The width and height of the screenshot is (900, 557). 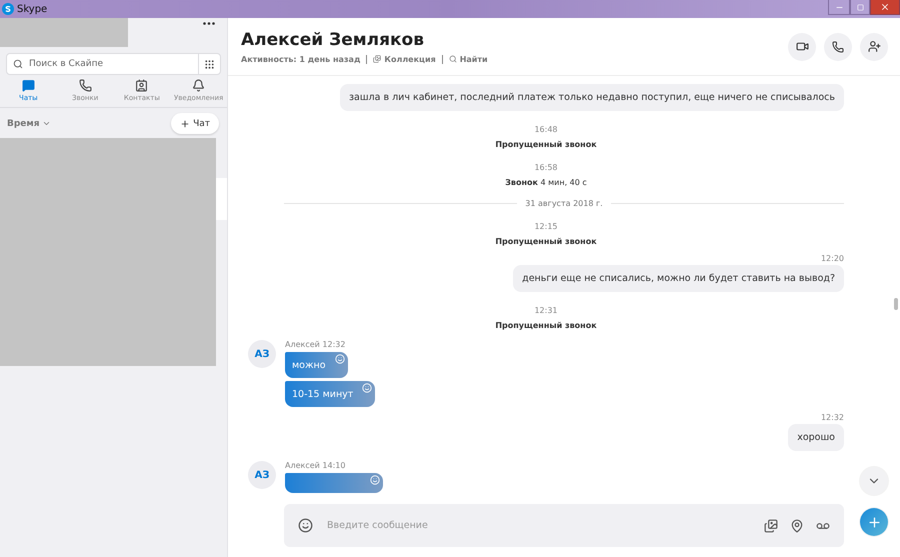 I want to click on message-input: Введите сообщение, so click(x=538, y=525).